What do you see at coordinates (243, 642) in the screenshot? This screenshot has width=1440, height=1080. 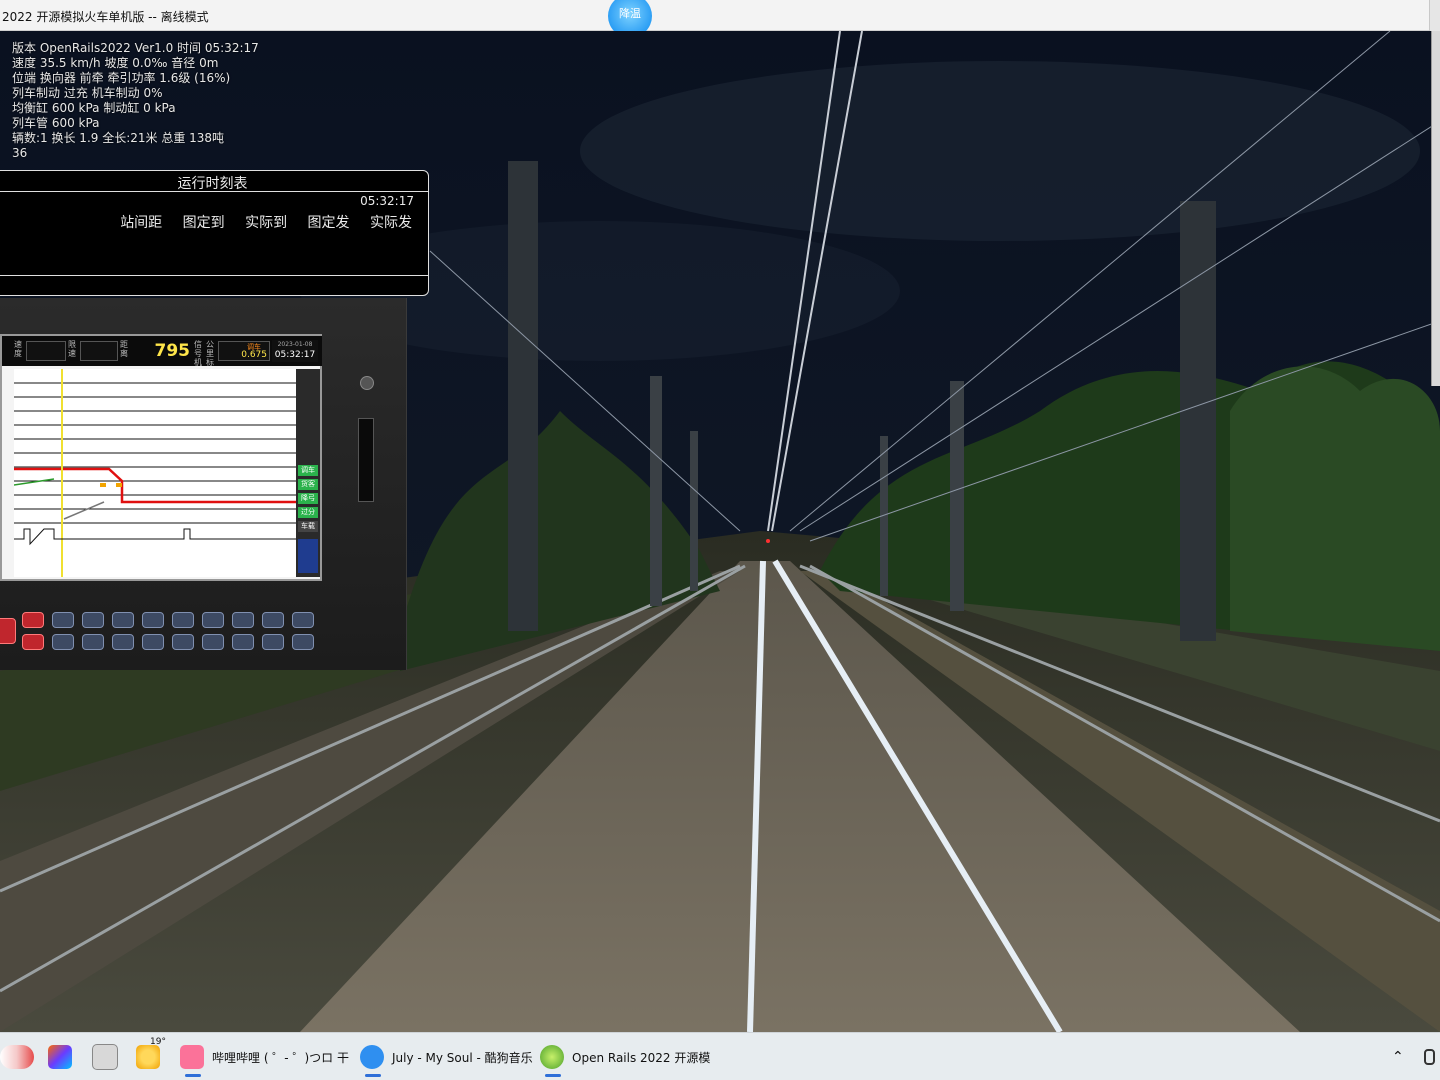 I see `lkj-button-down-arrow` at bounding box center [243, 642].